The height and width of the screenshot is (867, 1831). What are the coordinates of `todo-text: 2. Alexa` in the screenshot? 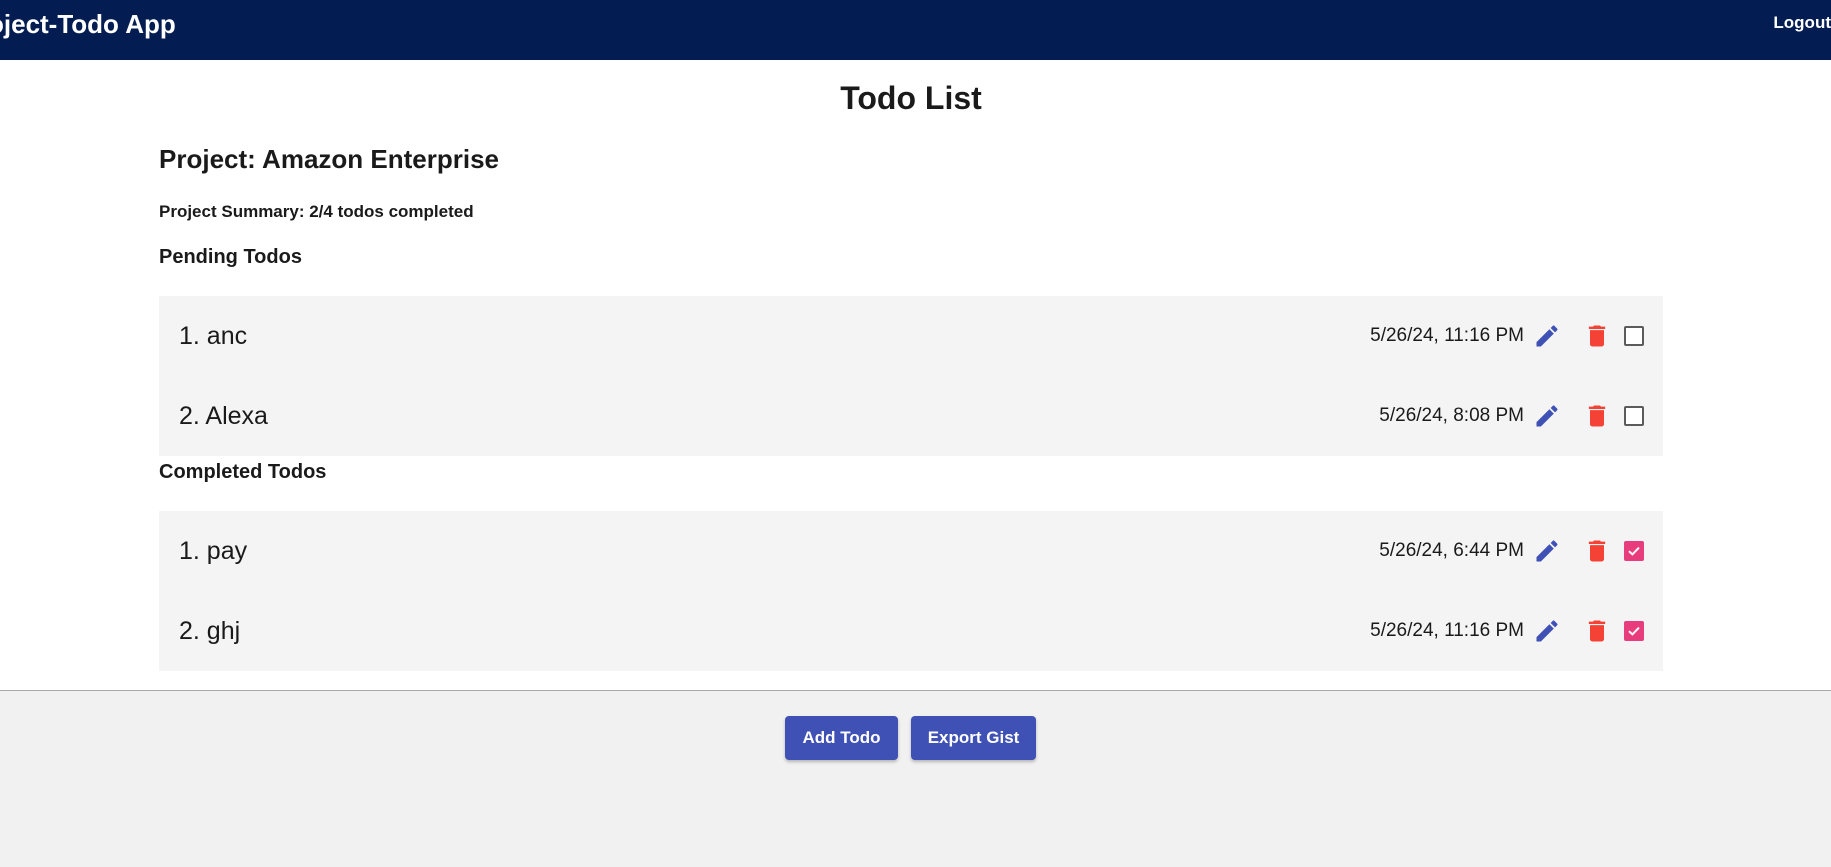 It's located at (223, 416).